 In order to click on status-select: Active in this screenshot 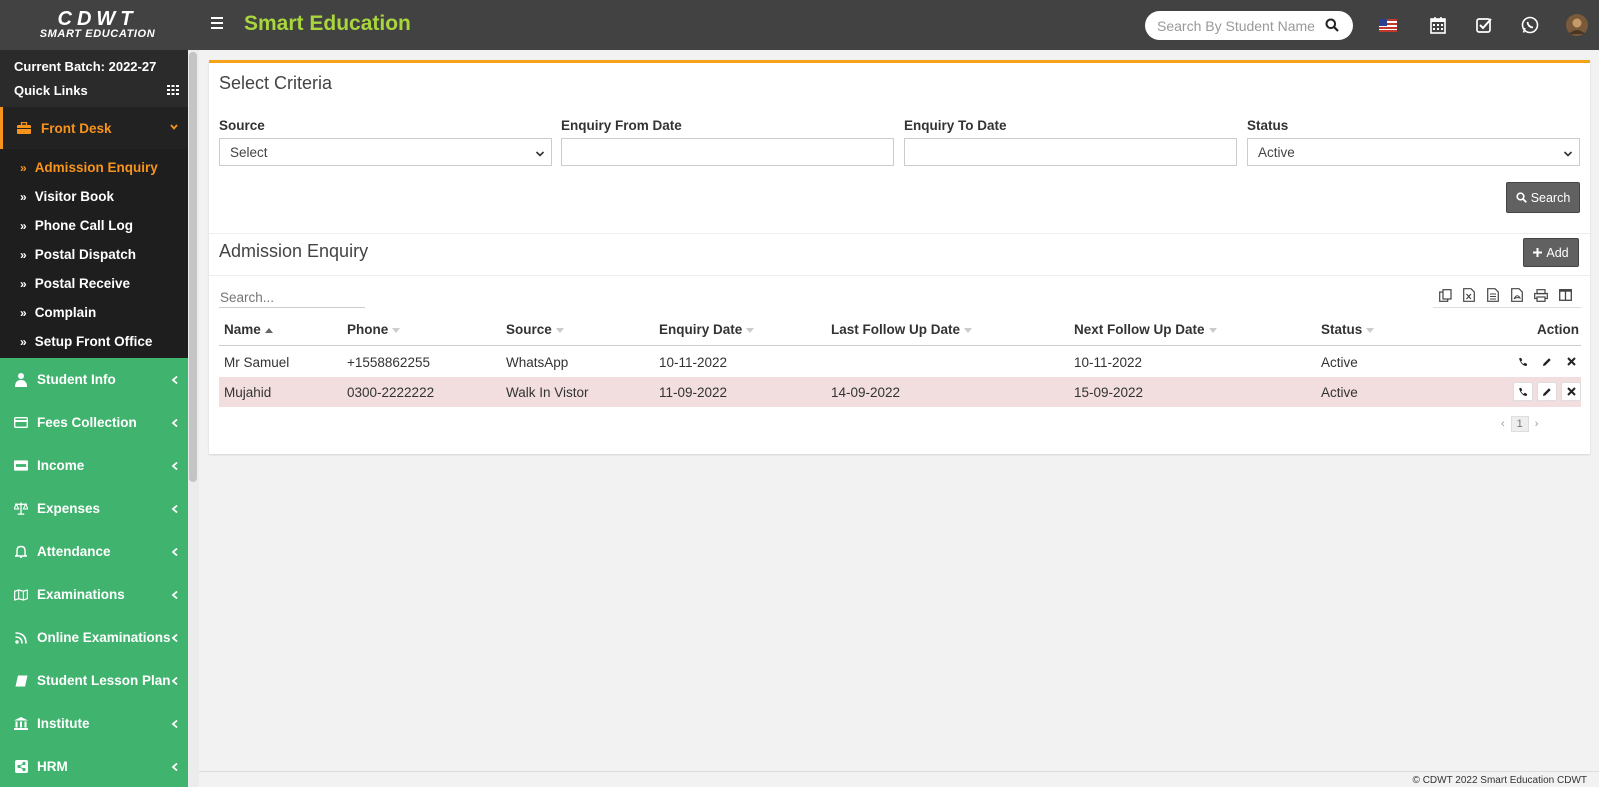, I will do `click(1413, 152)`.